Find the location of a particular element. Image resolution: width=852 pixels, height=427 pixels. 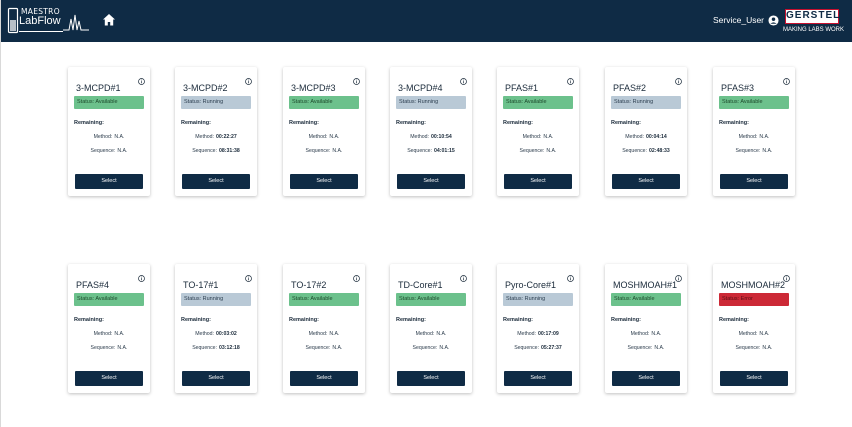

user-menu: Service_User is located at coordinates (746, 20).